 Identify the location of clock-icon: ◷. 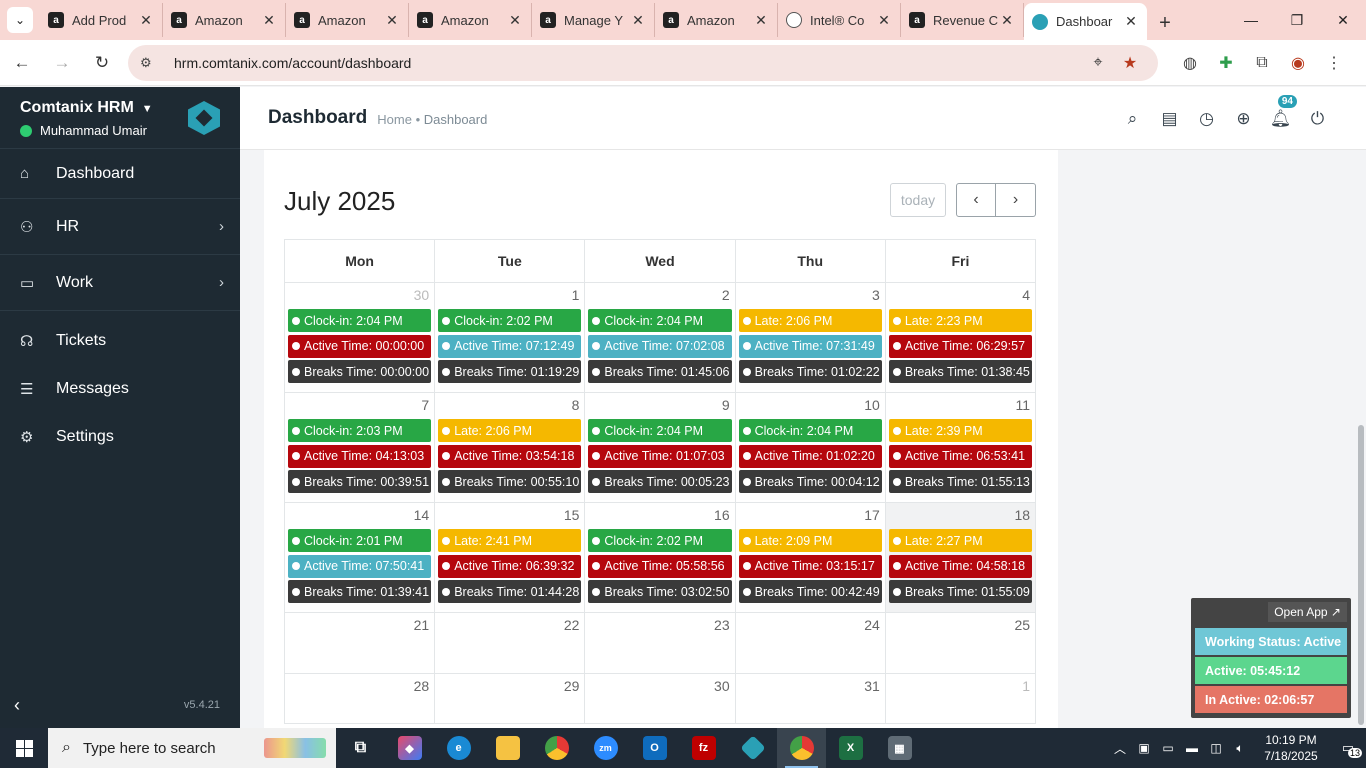
(1206, 119).